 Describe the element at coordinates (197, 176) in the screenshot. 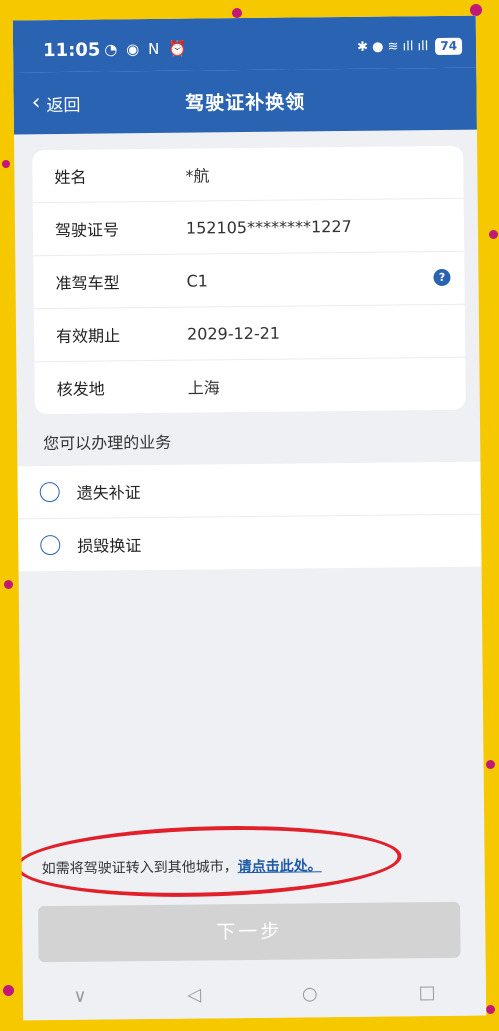

I see `info-value: *航` at that location.